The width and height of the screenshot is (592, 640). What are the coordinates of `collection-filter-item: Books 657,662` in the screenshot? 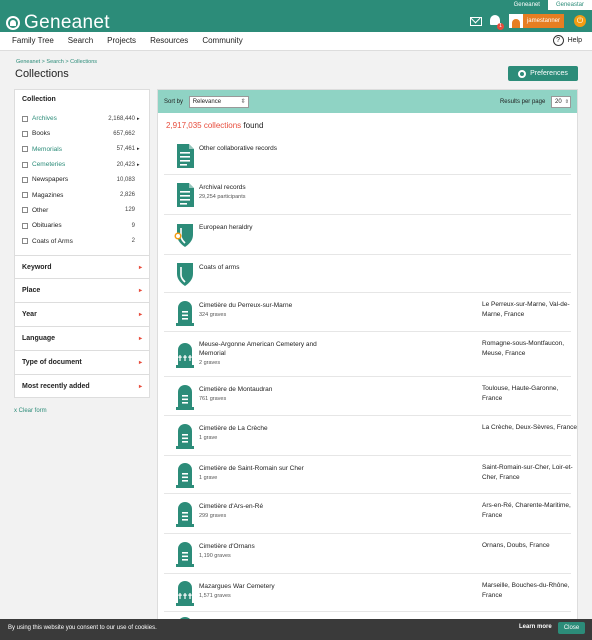 It's located at (82, 133).